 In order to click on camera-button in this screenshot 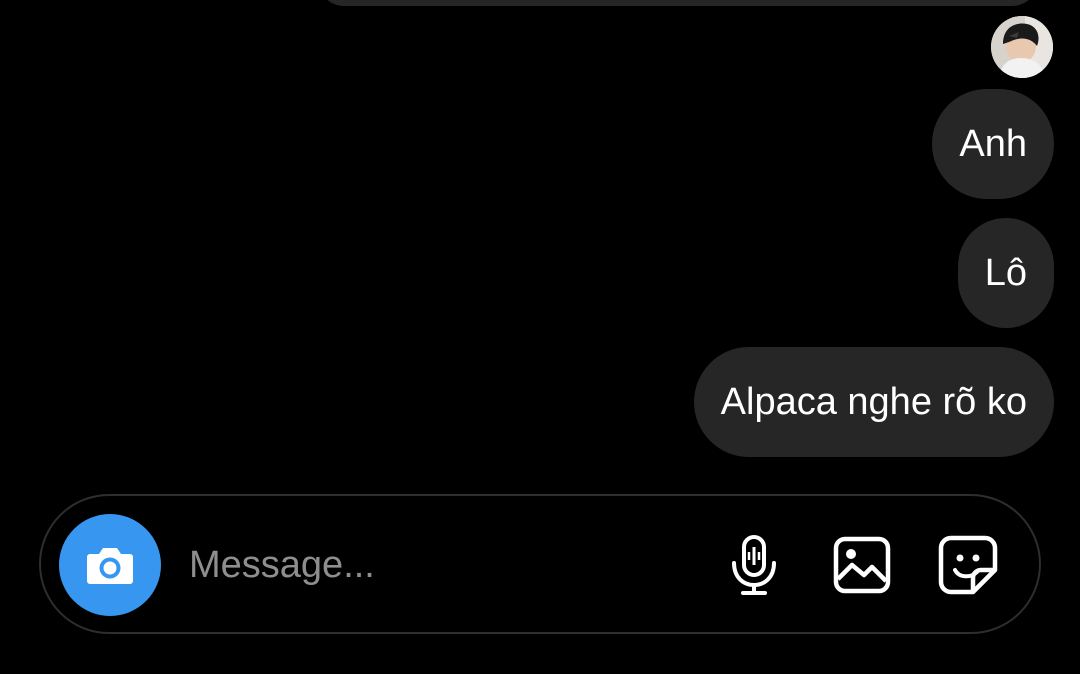, I will do `click(110, 565)`.